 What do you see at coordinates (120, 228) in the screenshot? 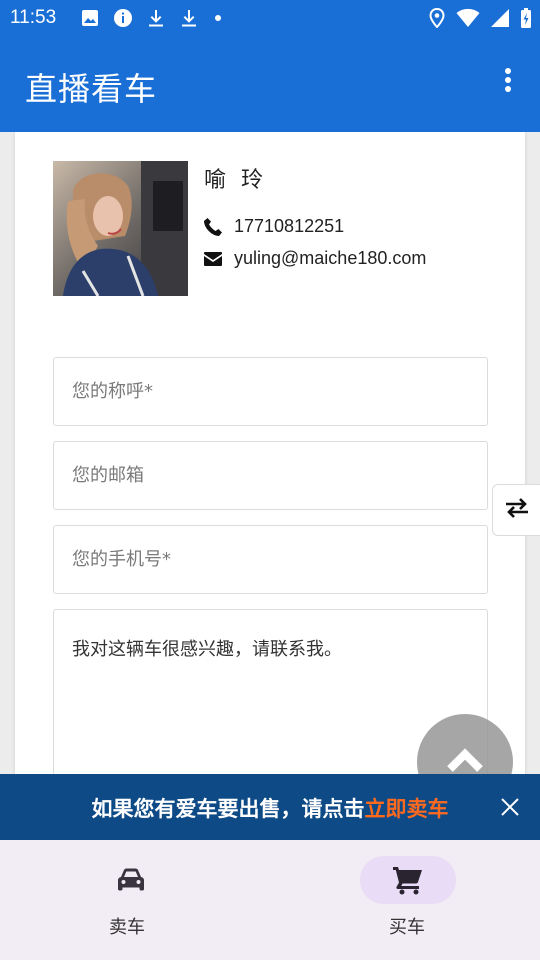
I see `agent-avatar` at bounding box center [120, 228].